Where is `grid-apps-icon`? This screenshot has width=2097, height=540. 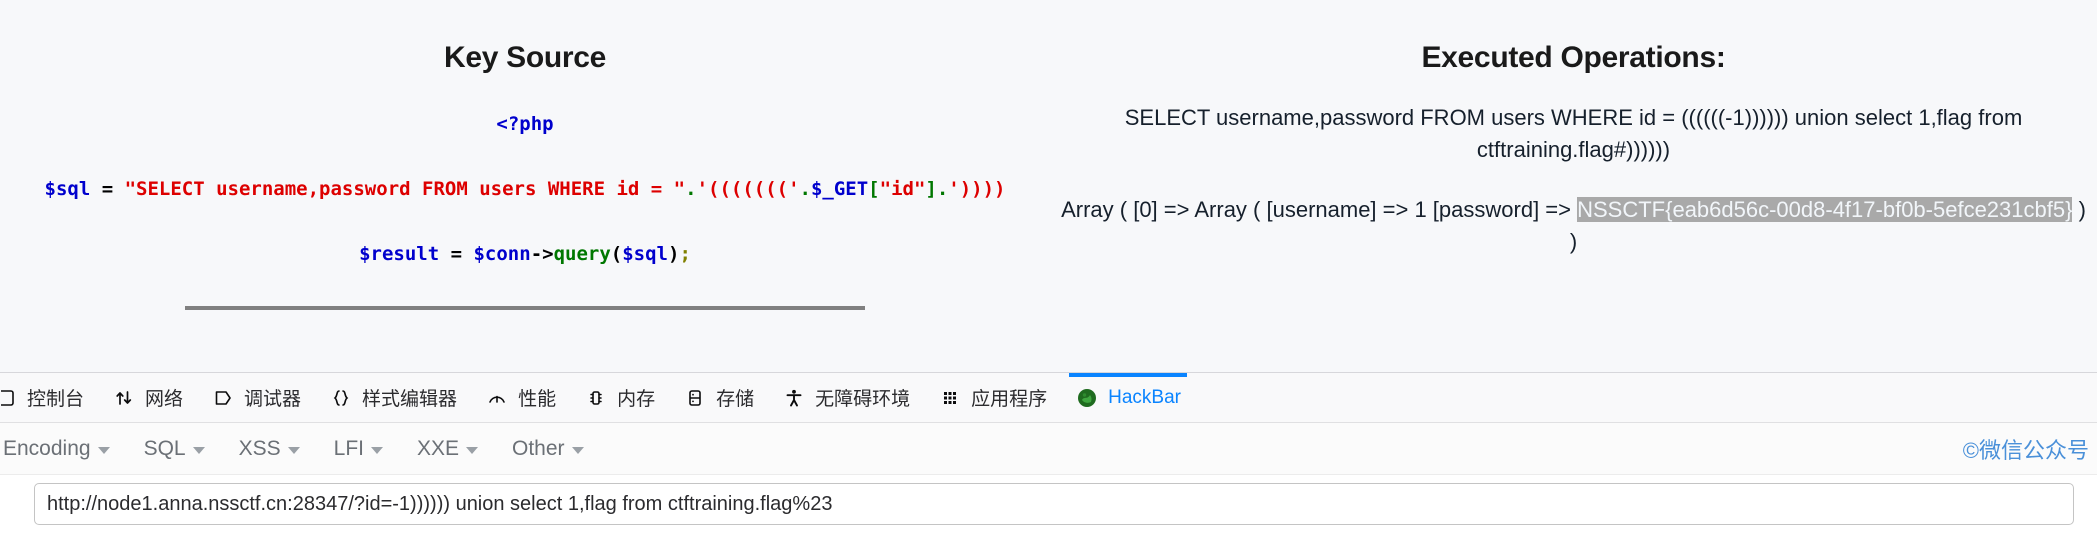 grid-apps-icon is located at coordinates (950, 398).